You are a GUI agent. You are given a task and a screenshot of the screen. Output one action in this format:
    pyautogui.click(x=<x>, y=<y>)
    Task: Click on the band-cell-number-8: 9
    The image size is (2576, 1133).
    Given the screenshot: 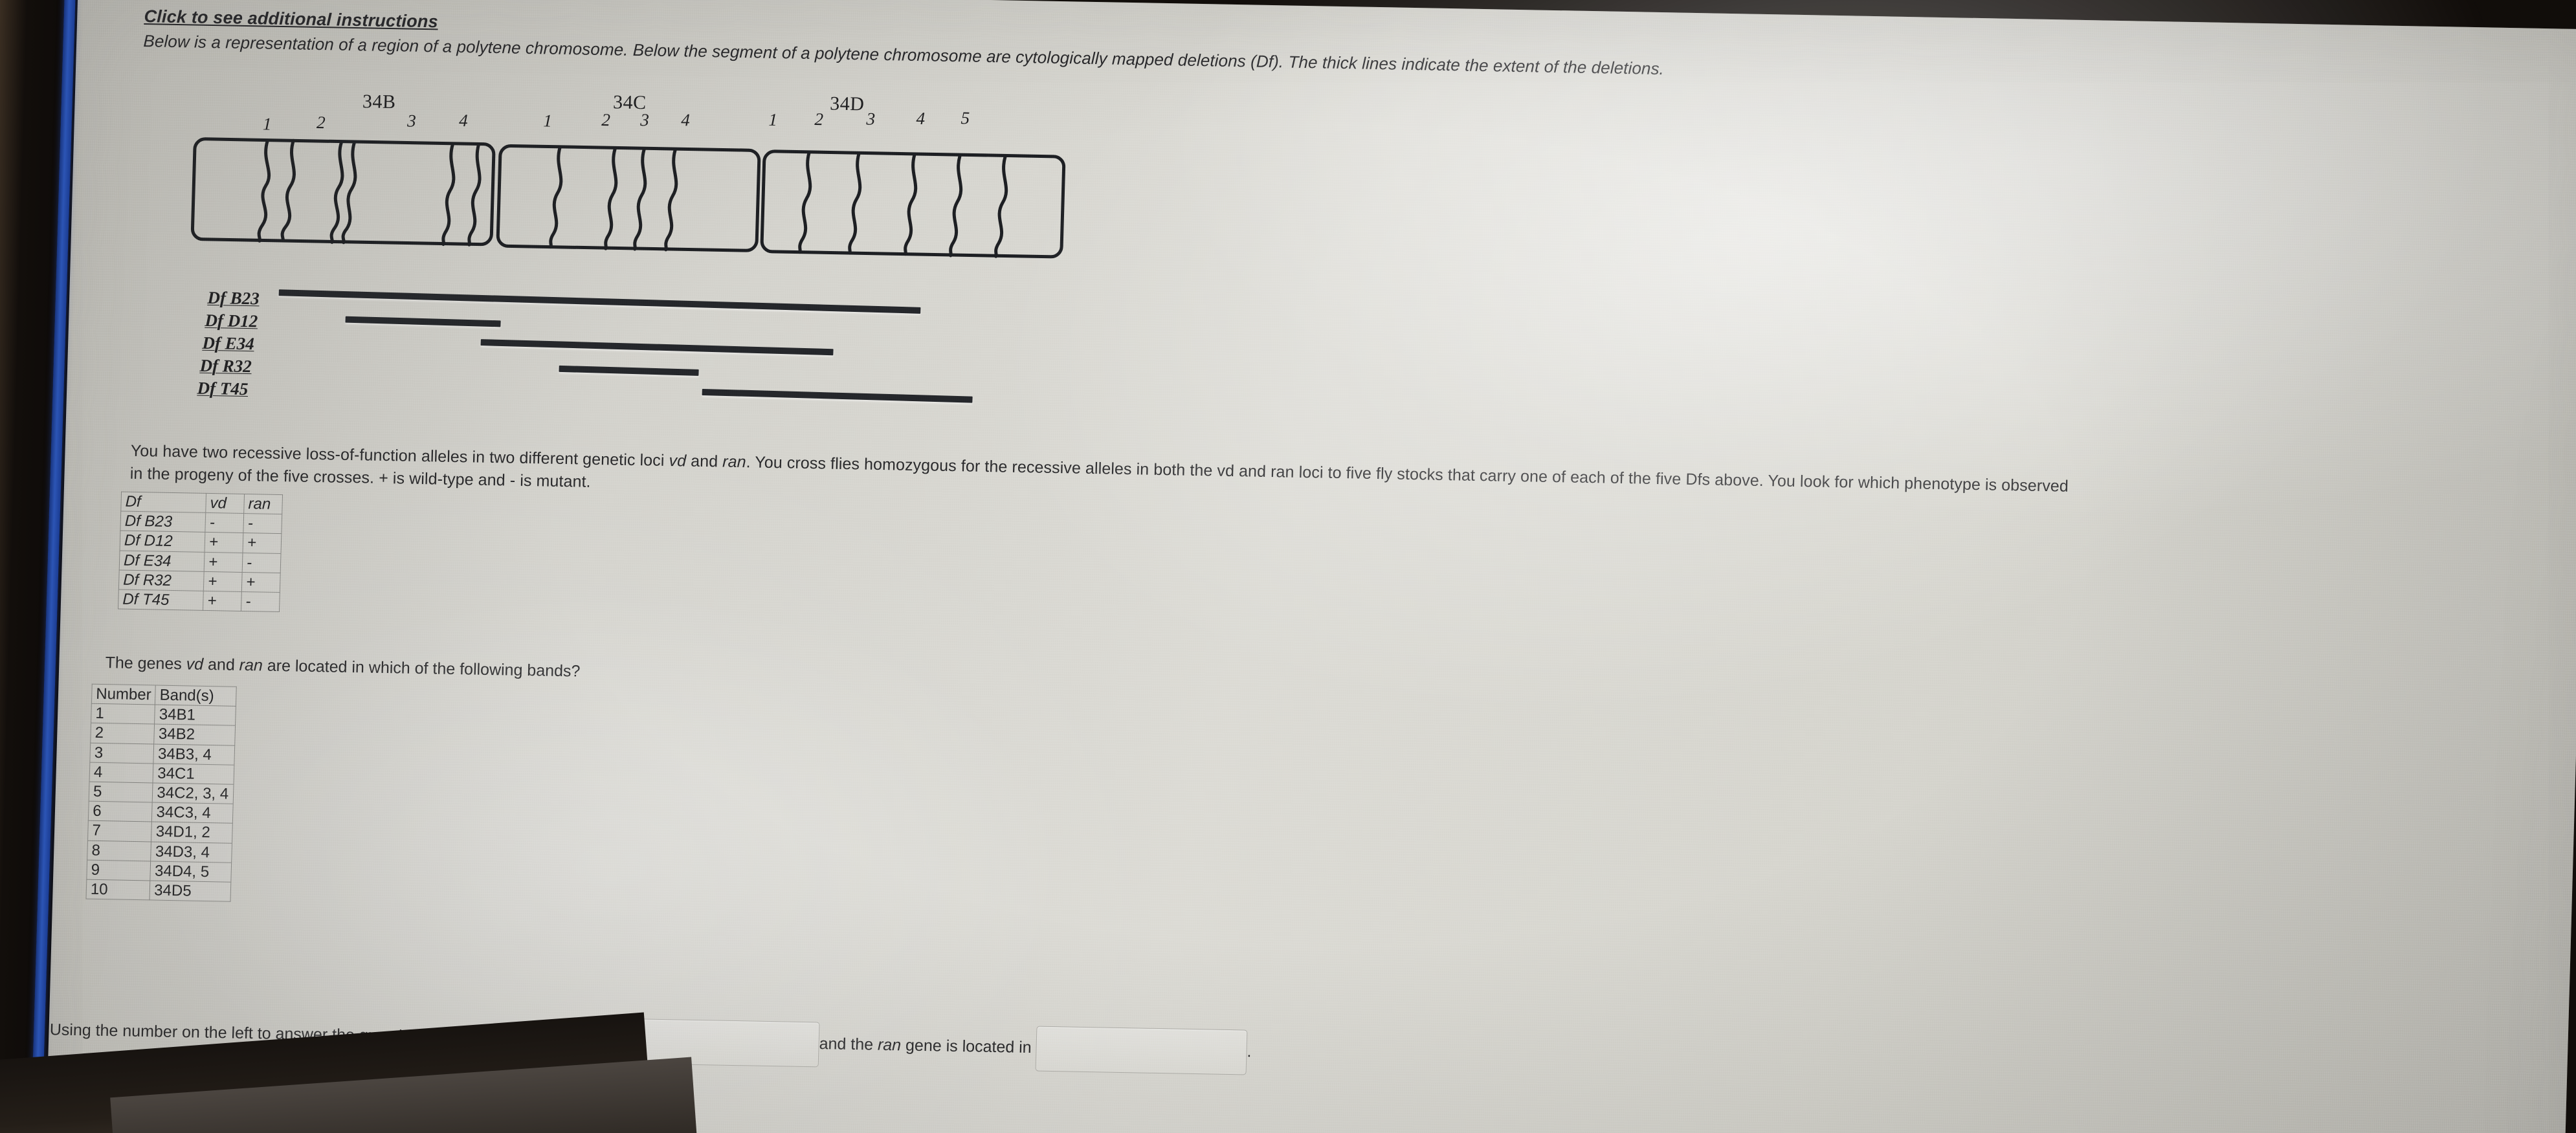 What is the action you would take?
    pyautogui.click(x=118, y=870)
    